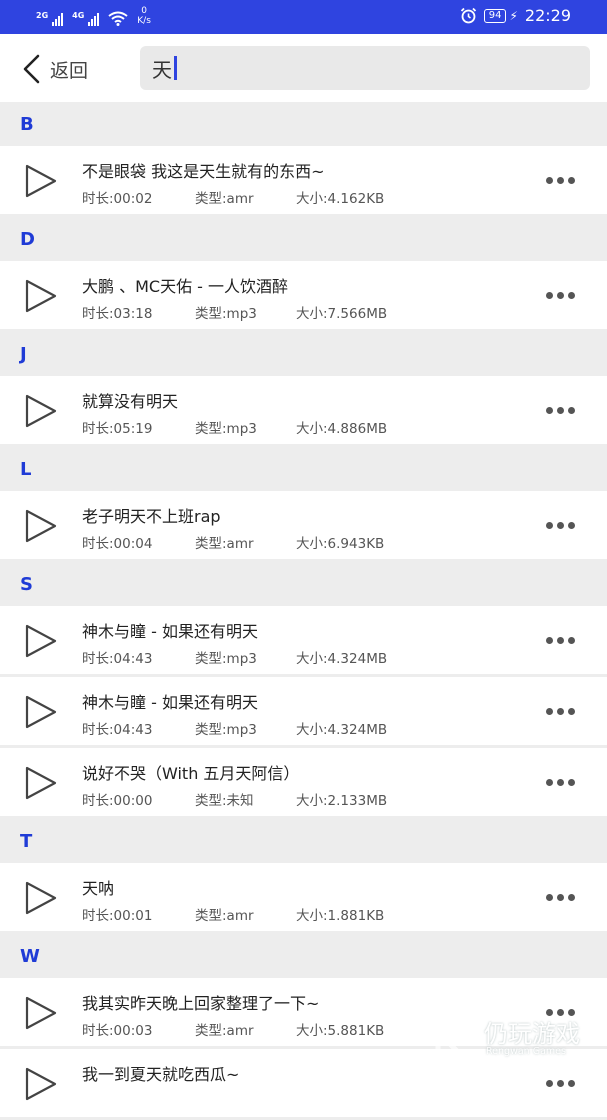 The image size is (607, 1120). I want to click on section-letter: S, so click(26, 584).